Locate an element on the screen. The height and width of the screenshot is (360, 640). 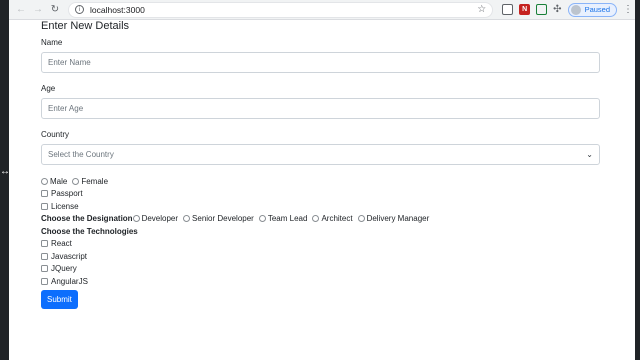
age-input: Enter Age is located at coordinates (320, 108).